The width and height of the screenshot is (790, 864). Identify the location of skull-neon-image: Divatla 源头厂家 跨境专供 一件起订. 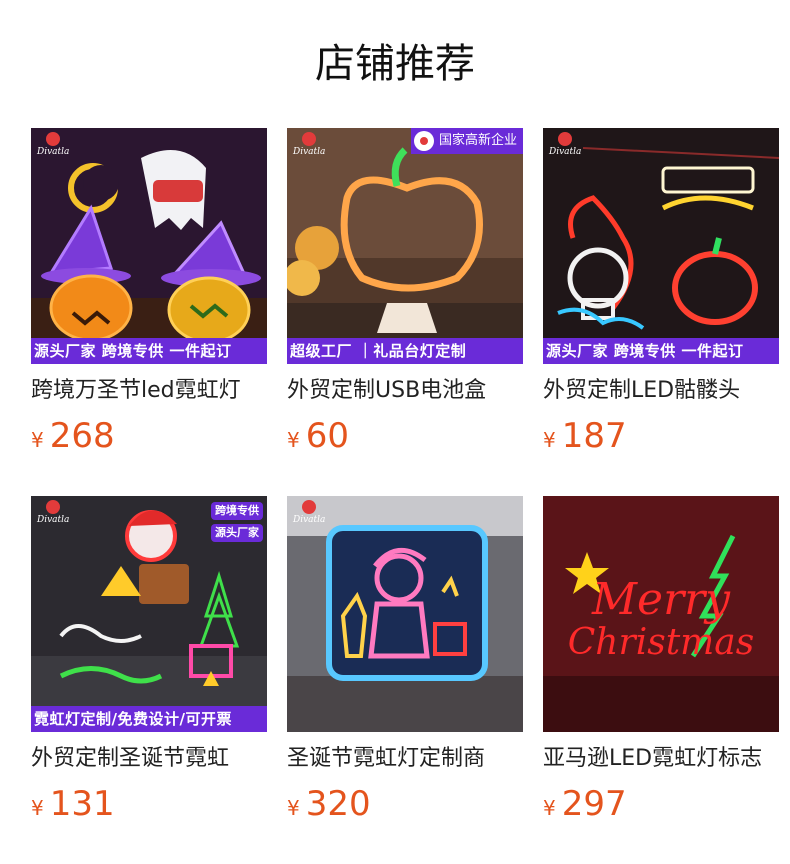
(661, 246).